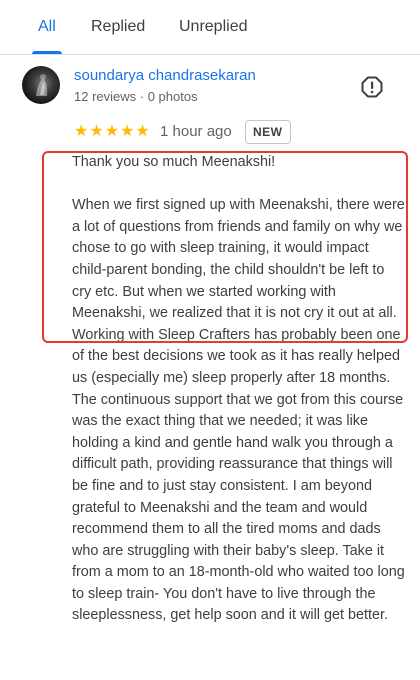 The image size is (420, 680). What do you see at coordinates (213, 27) in the screenshot?
I see `tab-unreplied: Unreplied` at bounding box center [213, 27].